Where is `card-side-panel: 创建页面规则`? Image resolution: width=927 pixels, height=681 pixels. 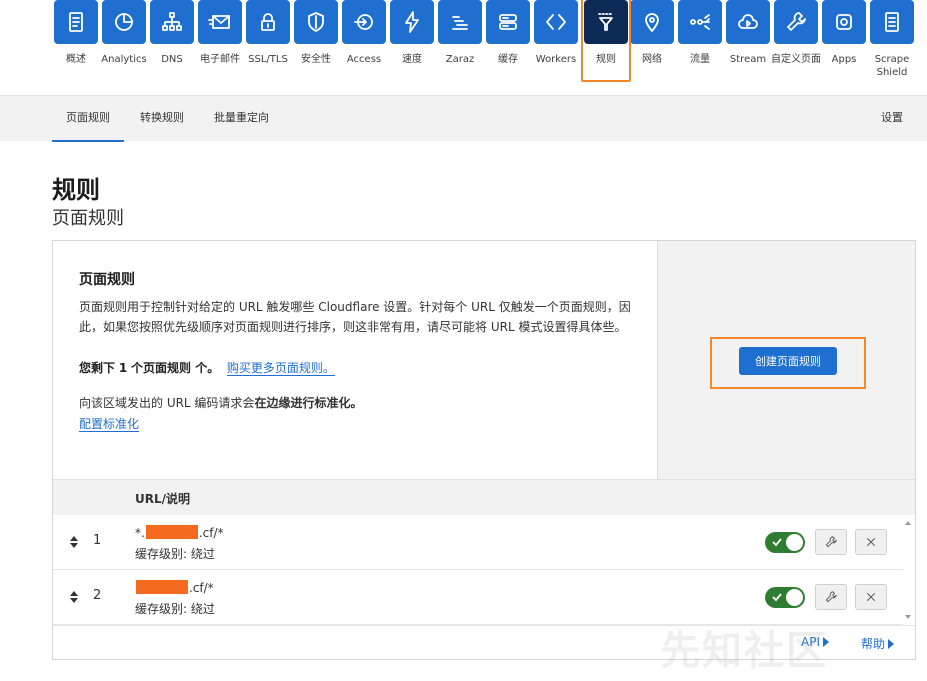 card-side-panel: 创建页面规则 is located at coordinates (786, 360).